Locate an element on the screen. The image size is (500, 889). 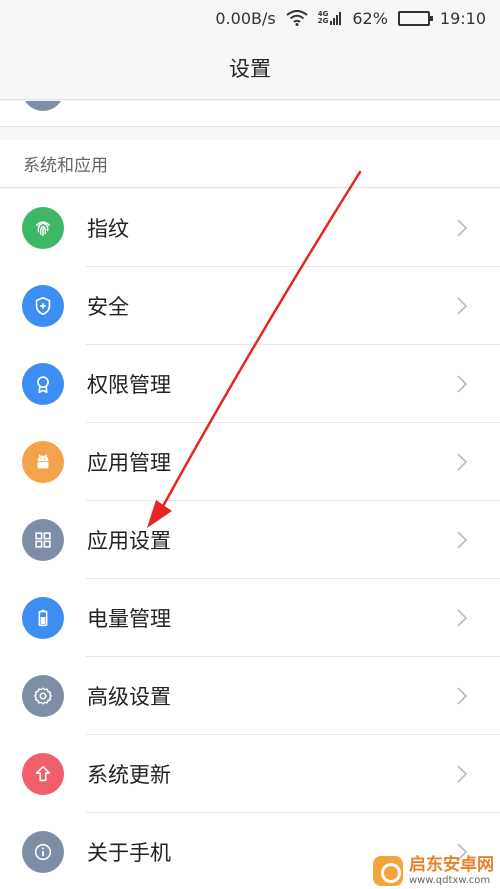
grid-icon is located at coordinates (43, 540).